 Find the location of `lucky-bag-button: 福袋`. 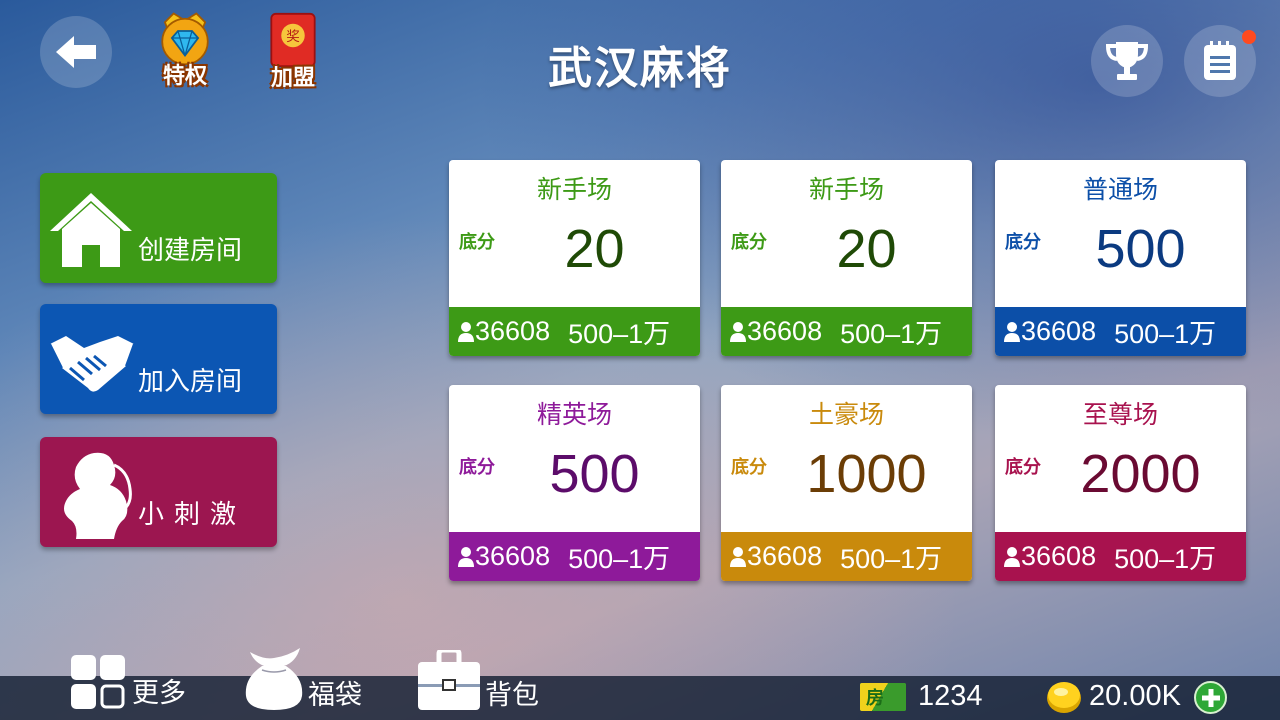

lucky-bag-button: 福袋 is located at coordinates (300, 680).